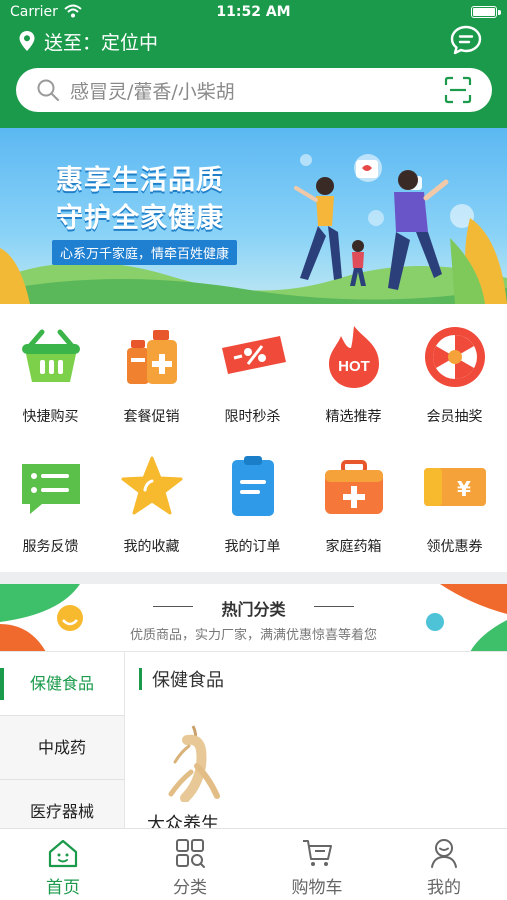 This screenshot has width=507, height=900. Describe the element at coordinates (253, 635) in the screenshot. I see `hot-categories-subtitle: 优质商品，实力厂家，满满优惠惊喜等着您` at that location.